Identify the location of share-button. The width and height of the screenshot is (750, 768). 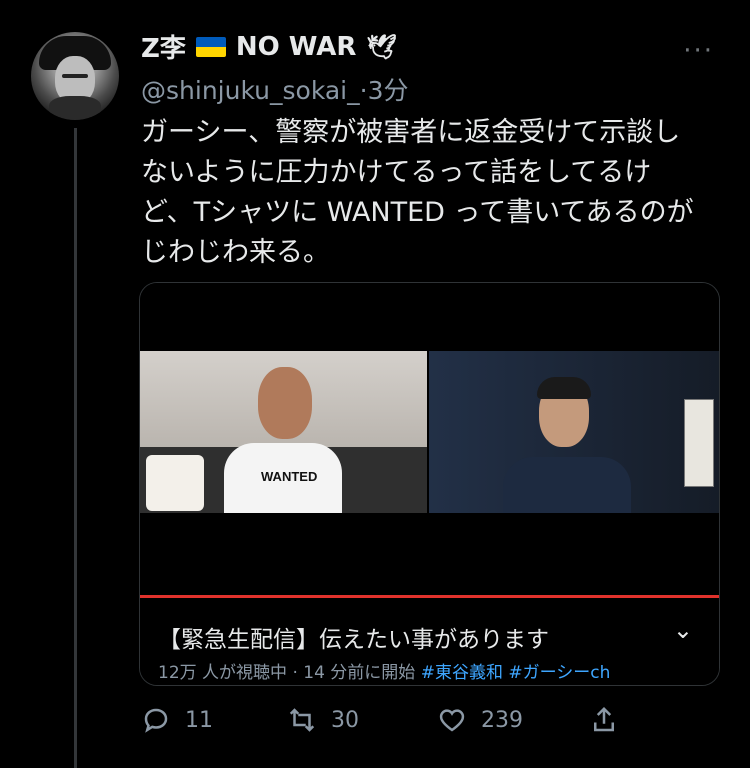
(604, 720).